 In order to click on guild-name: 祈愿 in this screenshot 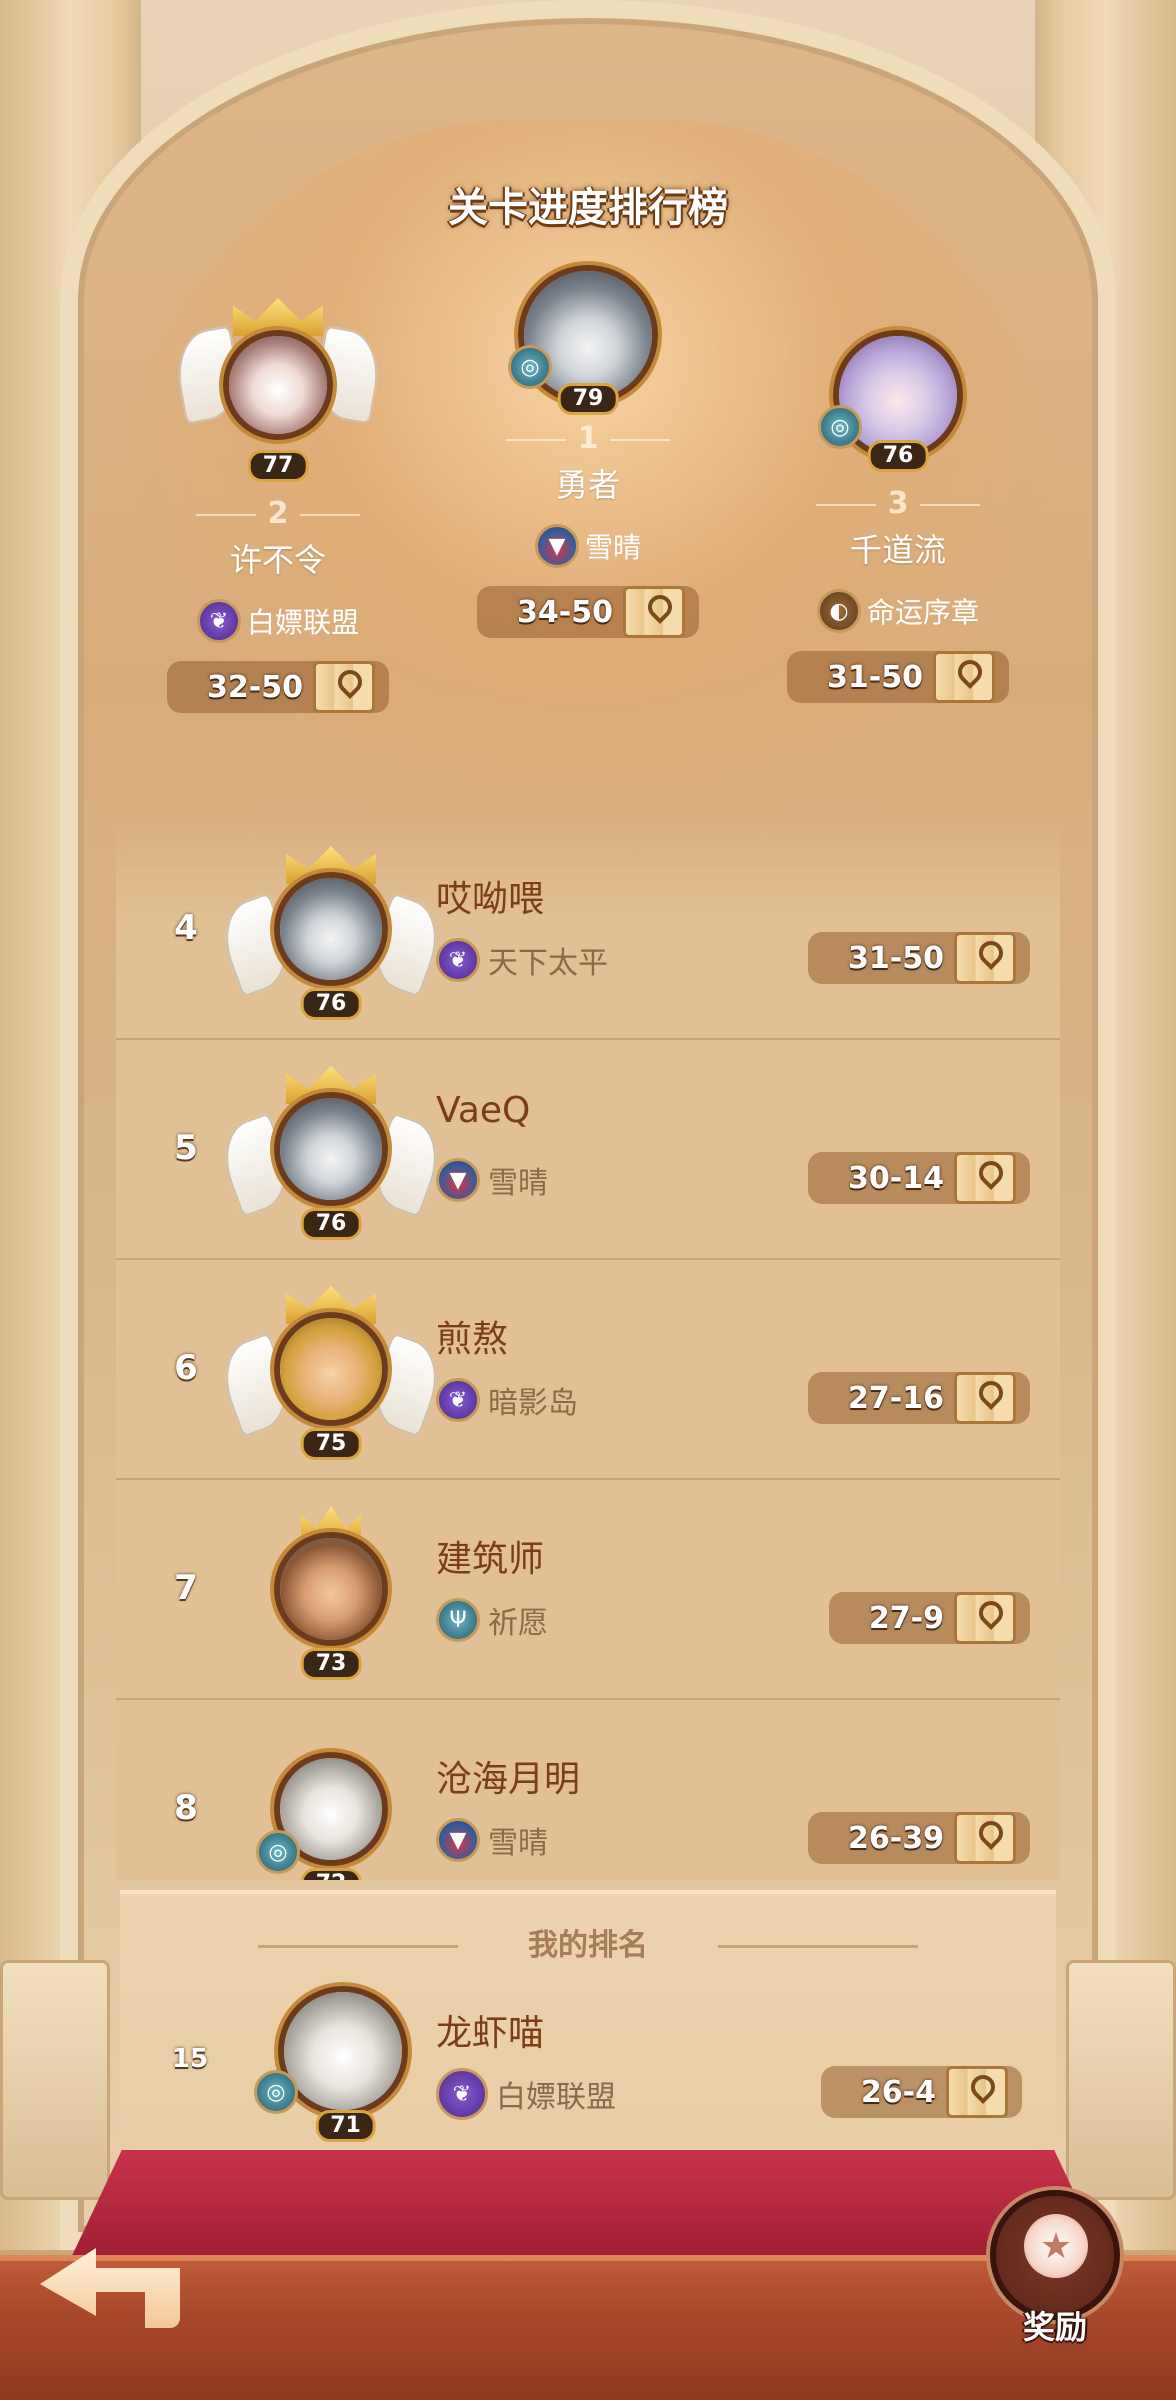, I will do `click(518, 1623)`.